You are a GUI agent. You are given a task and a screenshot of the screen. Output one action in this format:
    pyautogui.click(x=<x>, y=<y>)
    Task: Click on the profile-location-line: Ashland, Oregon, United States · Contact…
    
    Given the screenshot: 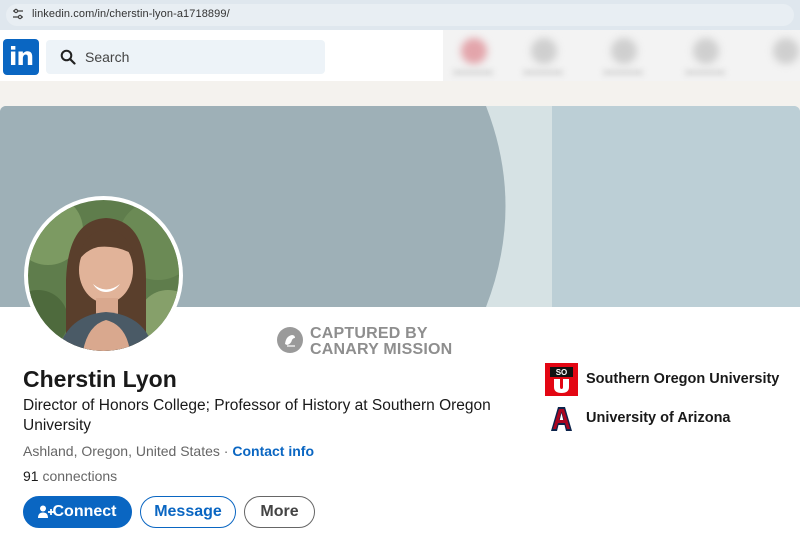 What is the action you would take?
    pyautogui.click(x=168, y=451)
    